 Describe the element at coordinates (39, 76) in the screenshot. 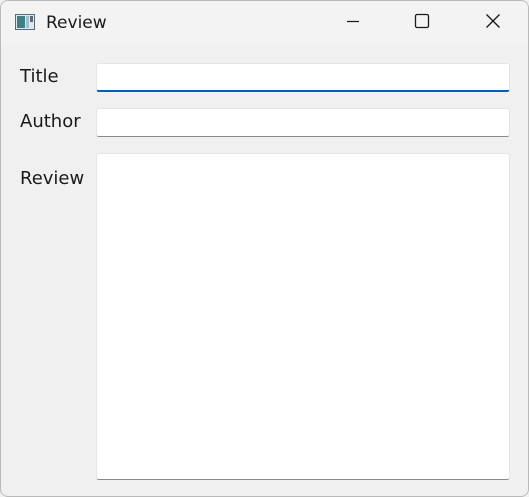

I see `title-label: Title` at that location.